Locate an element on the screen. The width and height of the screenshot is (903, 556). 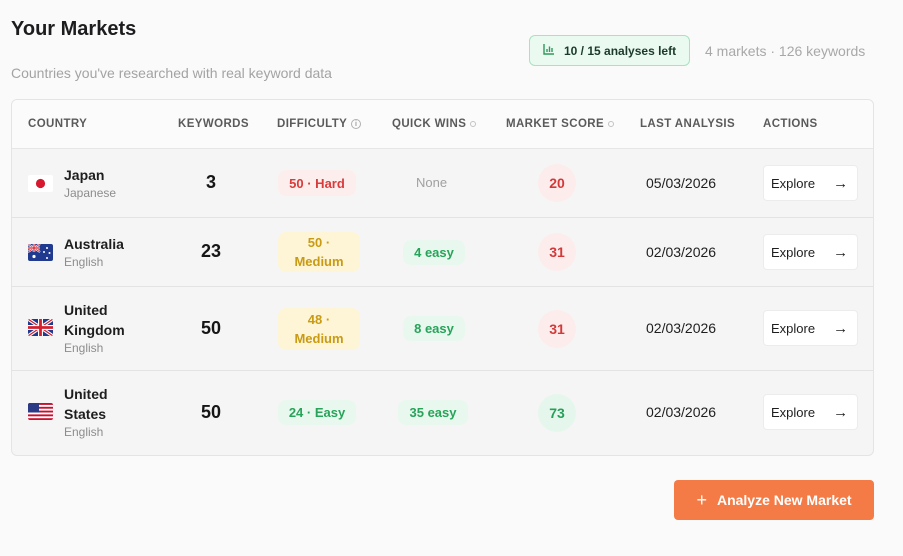
quick-wins-badge: 4 easy is located at coordinates (434, 252).